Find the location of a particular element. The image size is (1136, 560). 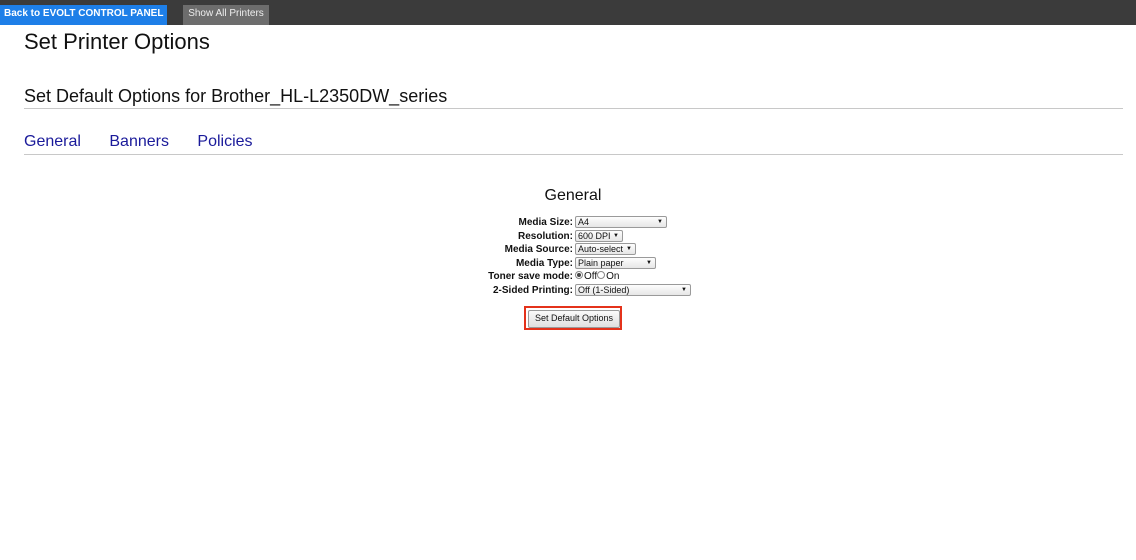

resolution-row: Resolution: 600 DPI ▼ is located at coordinates (568, 236).